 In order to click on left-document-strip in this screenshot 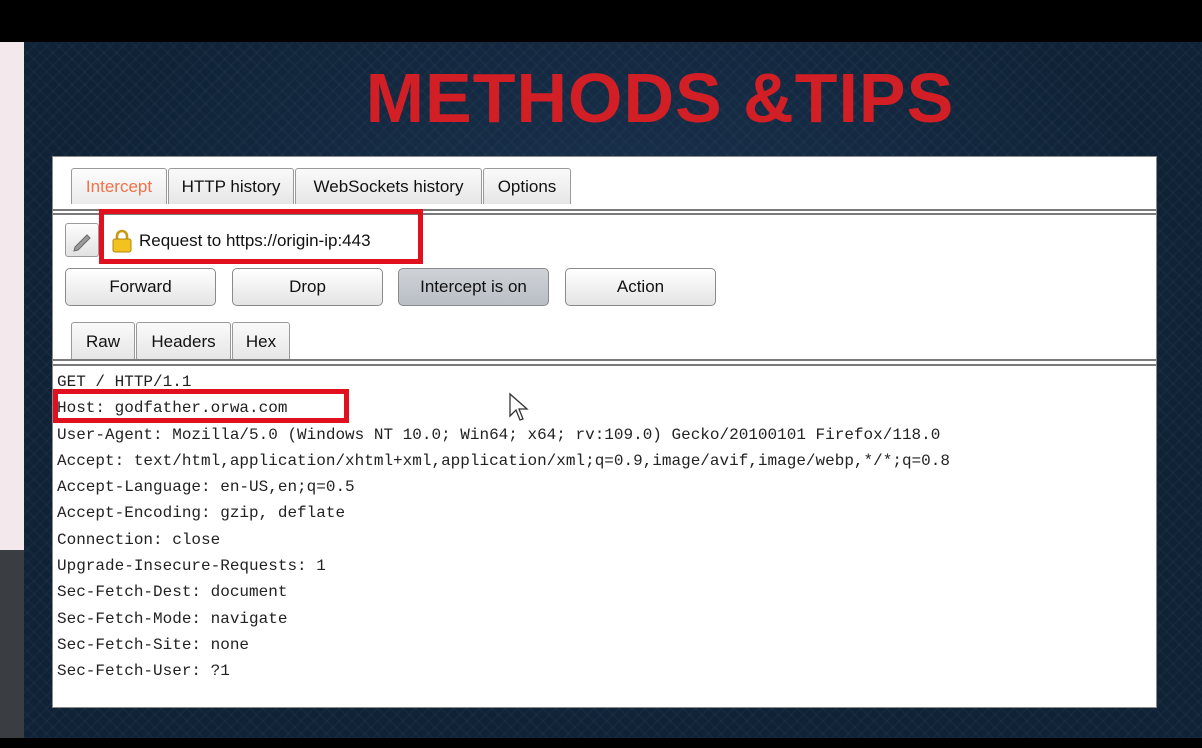, I will do `click(12, 296)`.